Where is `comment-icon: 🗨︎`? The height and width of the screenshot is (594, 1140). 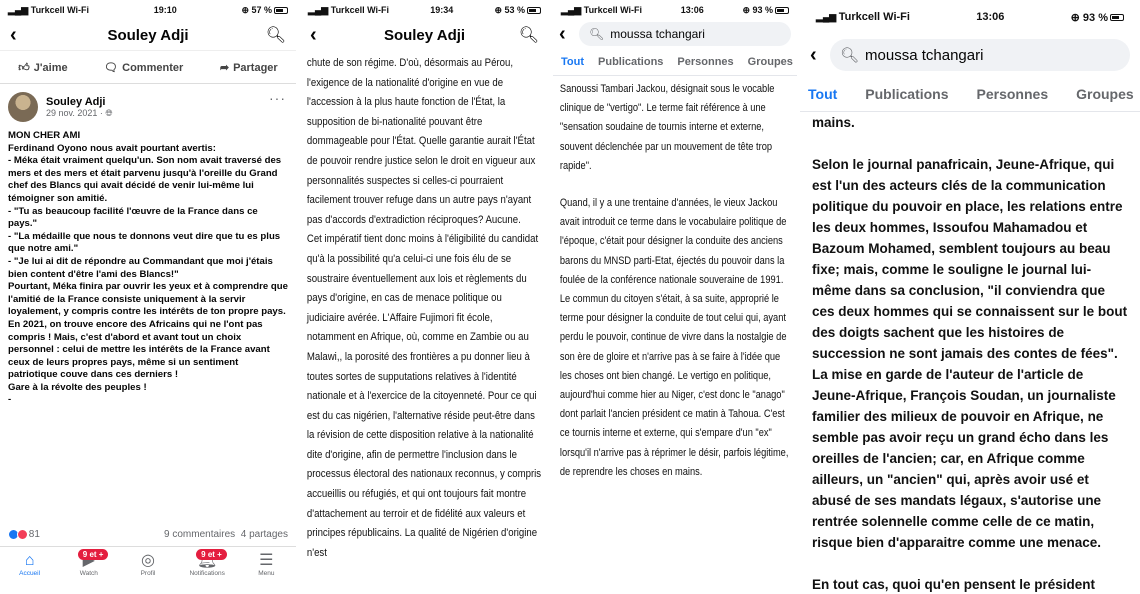 comment-icon: 🗨︎ is located at coordinates (111, 67).